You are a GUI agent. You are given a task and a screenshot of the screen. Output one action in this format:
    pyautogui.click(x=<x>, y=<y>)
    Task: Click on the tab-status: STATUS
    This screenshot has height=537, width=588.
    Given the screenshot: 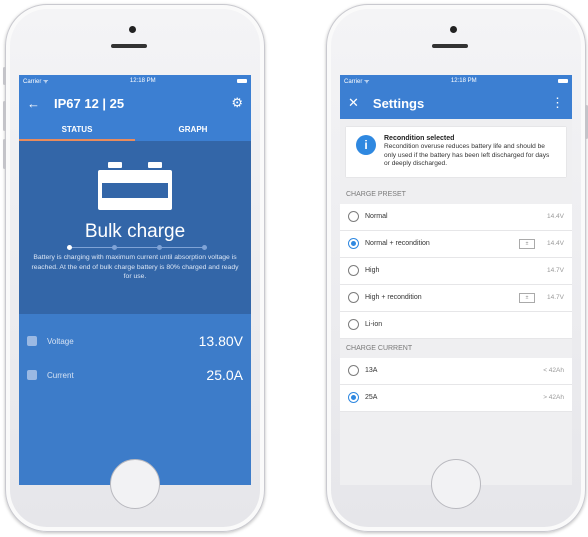 What is the action you would take?
    pyautogui.click(x=77, y=130)
    